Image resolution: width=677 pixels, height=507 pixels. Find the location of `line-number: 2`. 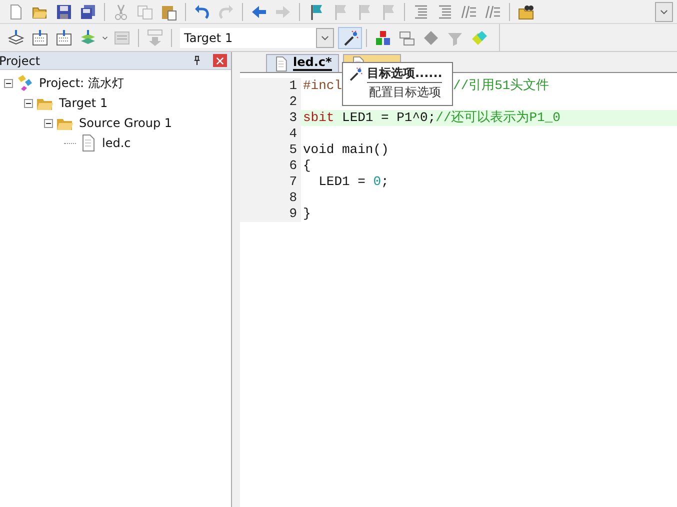

line-number: 2 is located at coordinates (270, 102).